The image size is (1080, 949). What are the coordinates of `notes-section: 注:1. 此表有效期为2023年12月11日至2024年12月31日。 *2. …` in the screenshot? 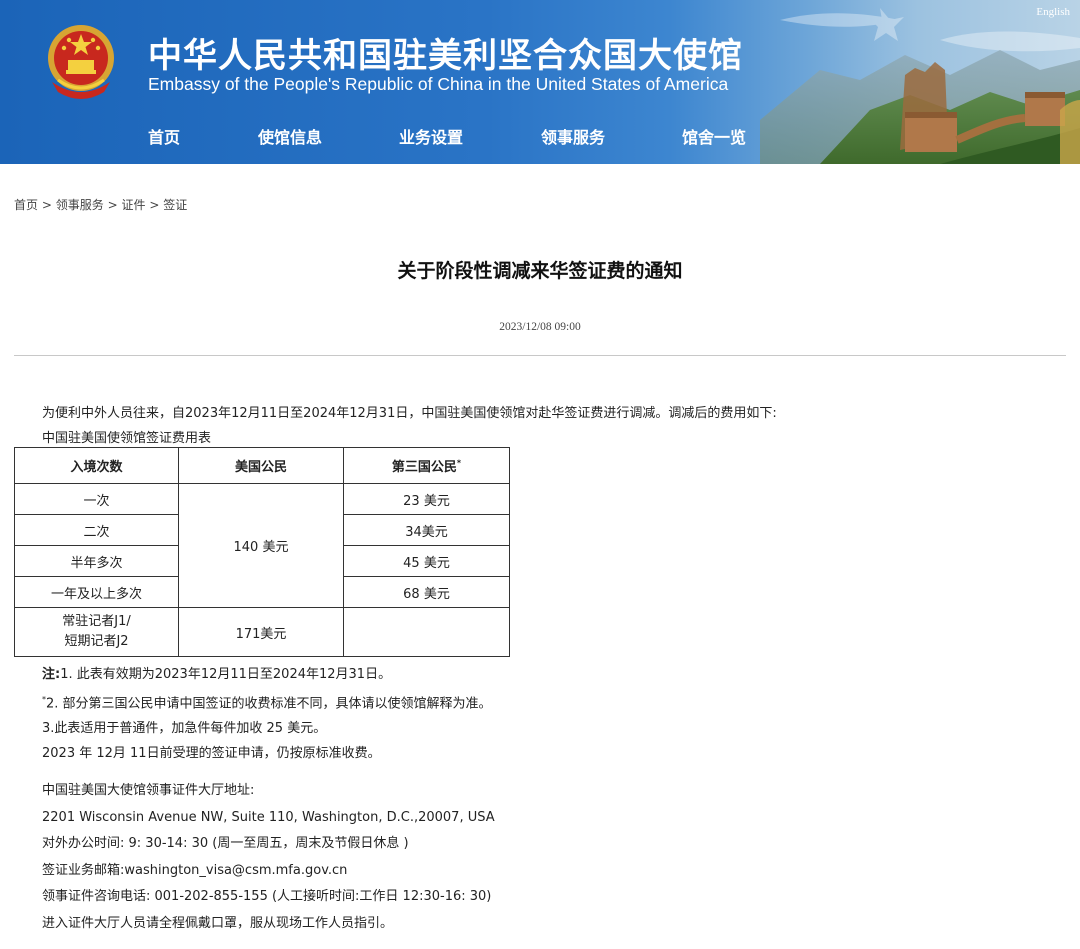 It's located at (267, 714).